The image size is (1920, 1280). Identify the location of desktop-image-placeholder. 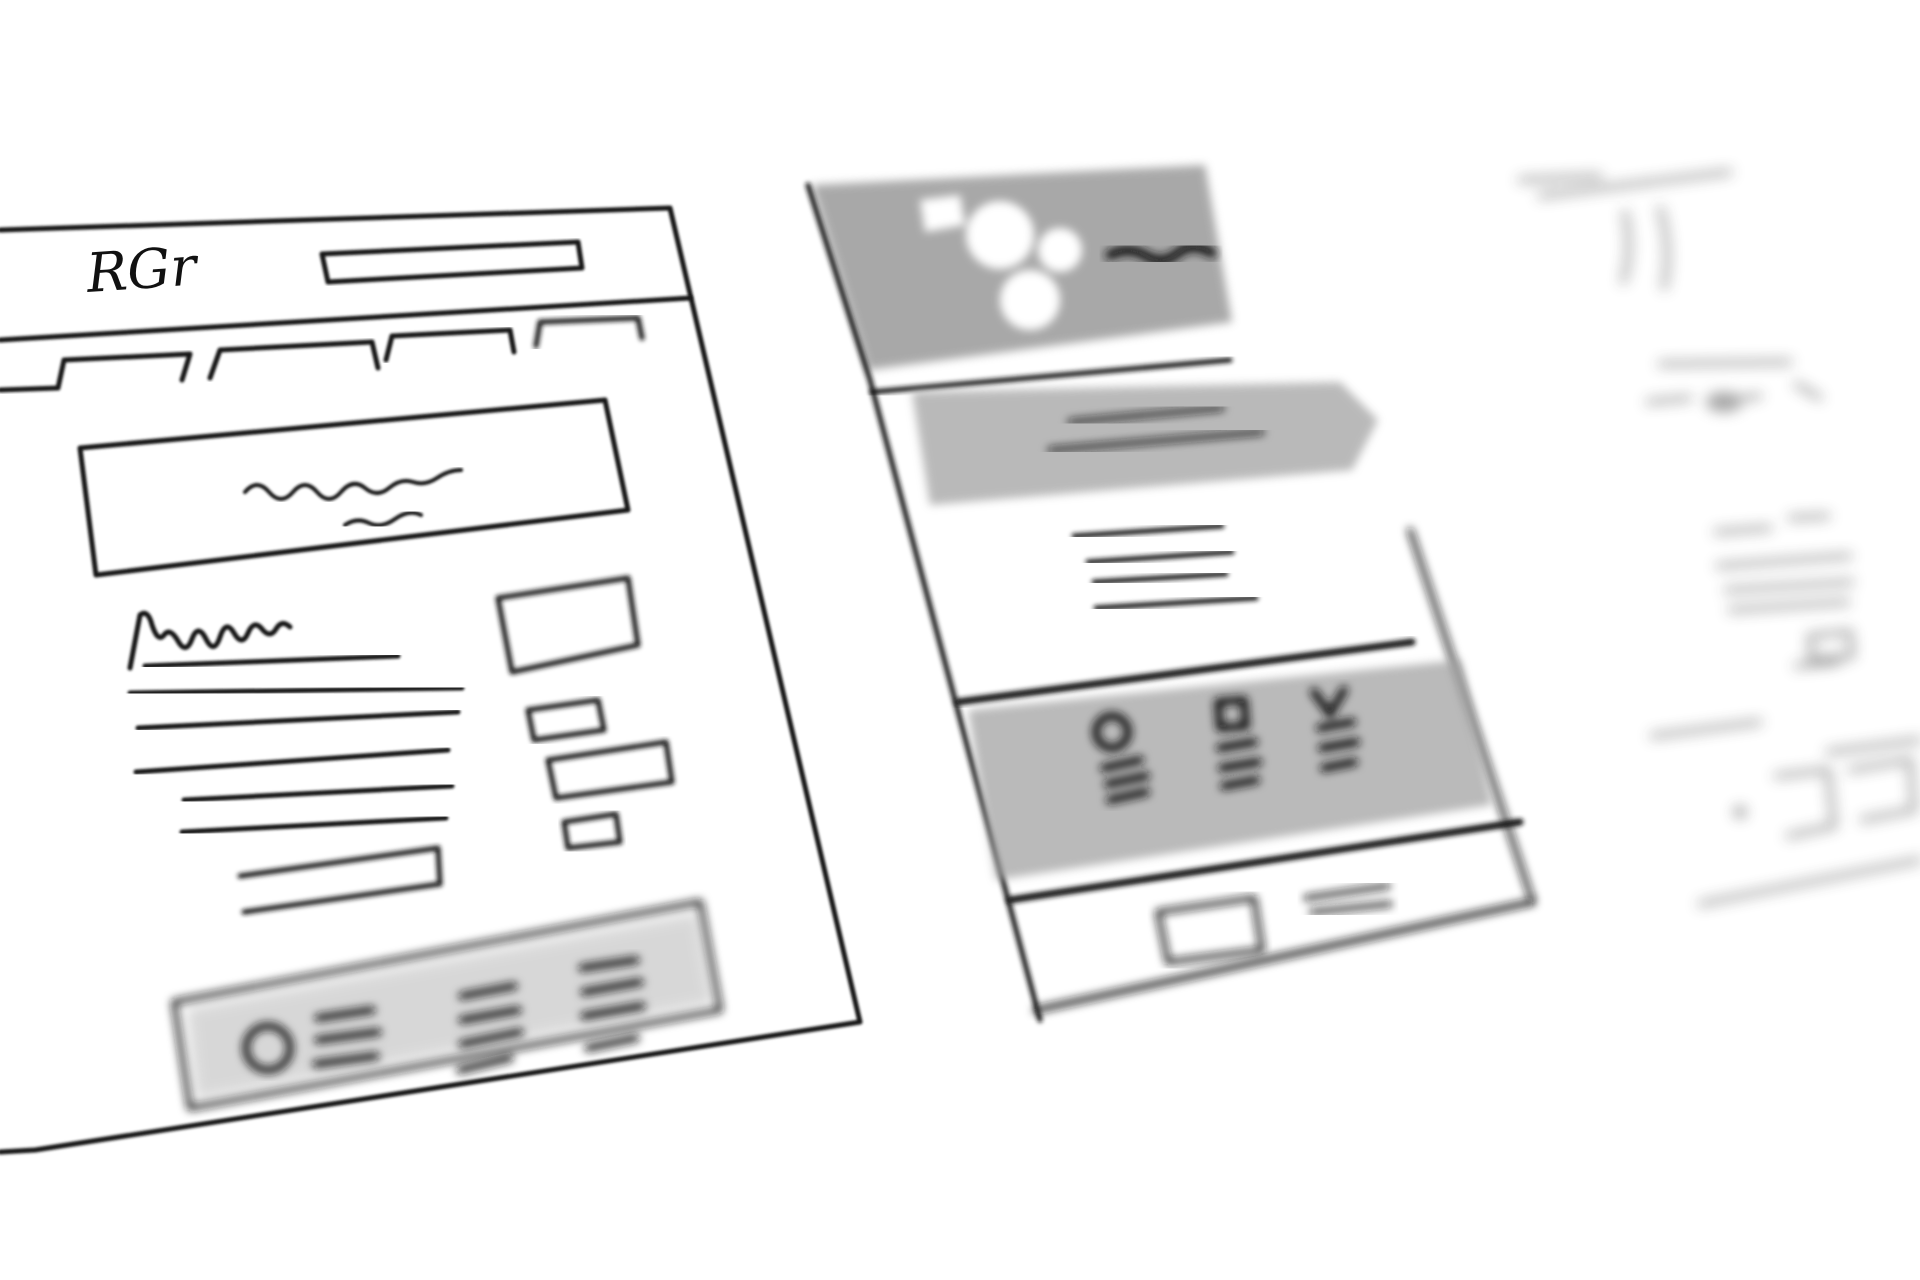
(568, 625).